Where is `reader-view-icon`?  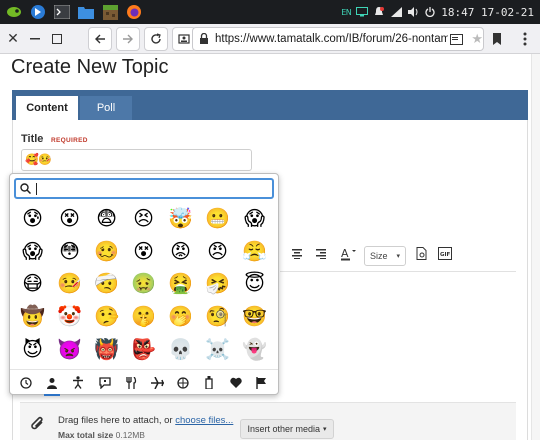
reader-view-icon is located at coordinates (457, 39).